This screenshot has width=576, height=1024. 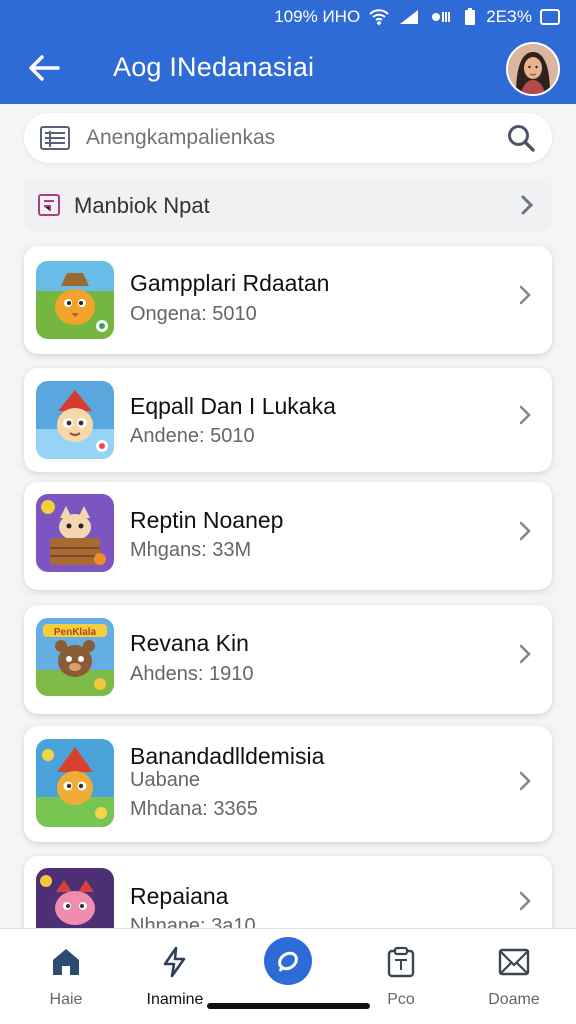 I want to click on compass-icon, so click(x=288, y=961).